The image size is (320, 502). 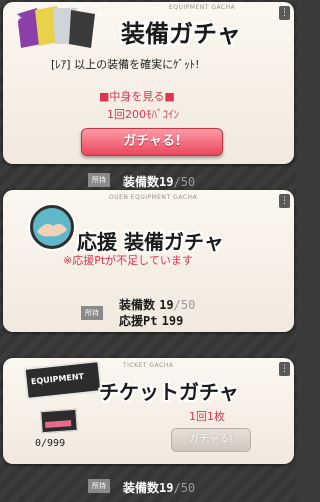 I want to click on ticket-gacha-title: チケットガチャ, so click(x=169, y=392).